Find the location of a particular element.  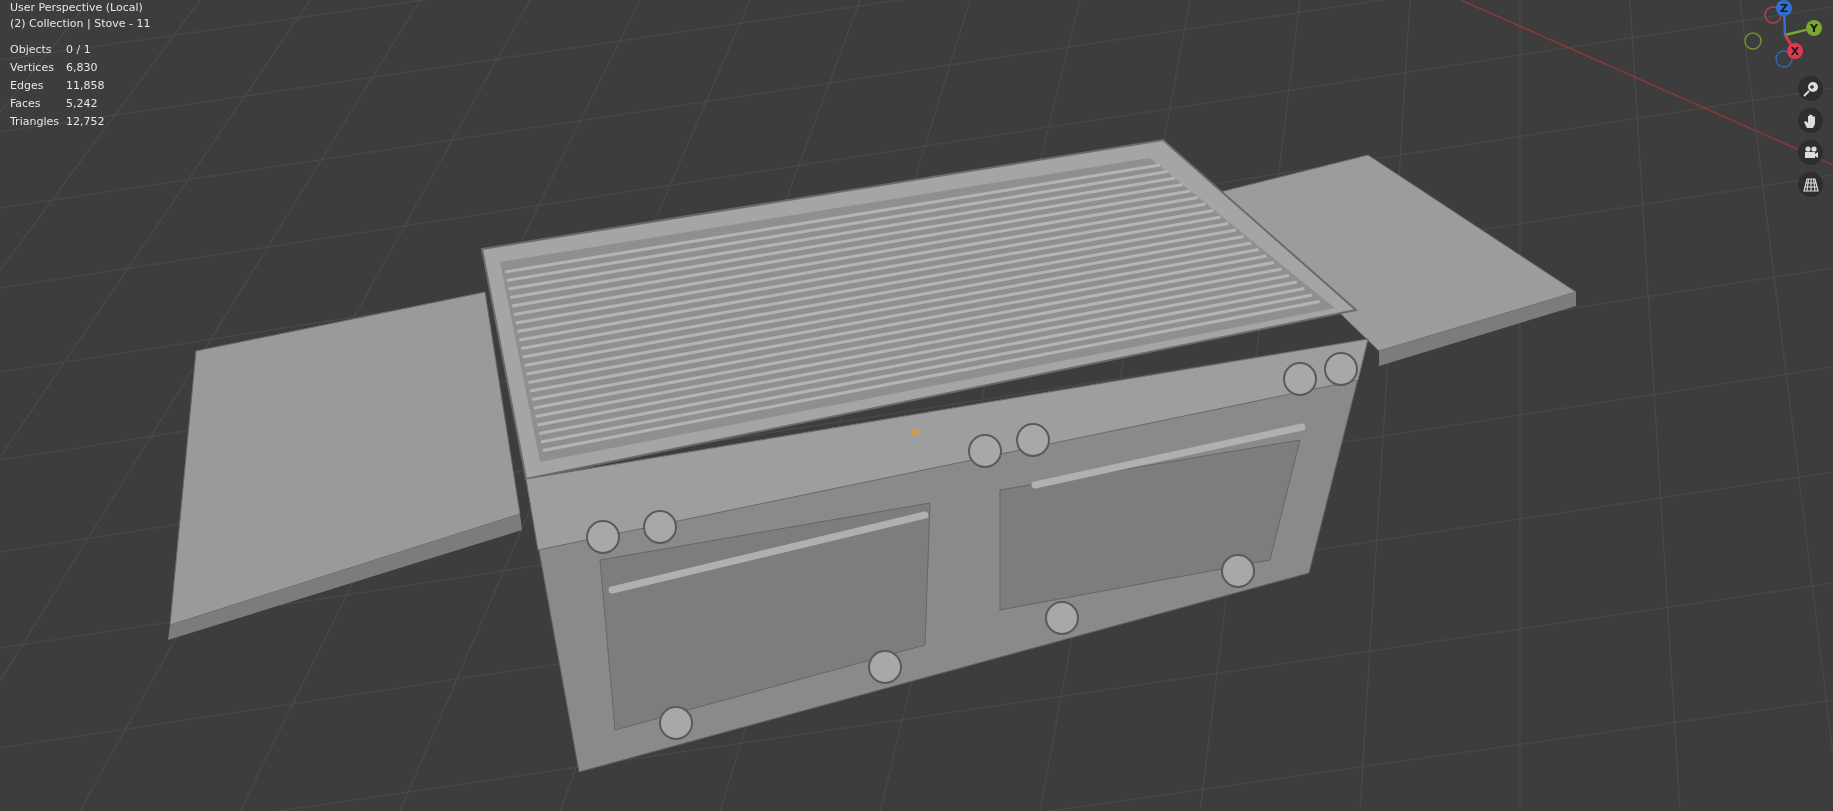

stat-label: Edges is located at coordinates (27, 85).